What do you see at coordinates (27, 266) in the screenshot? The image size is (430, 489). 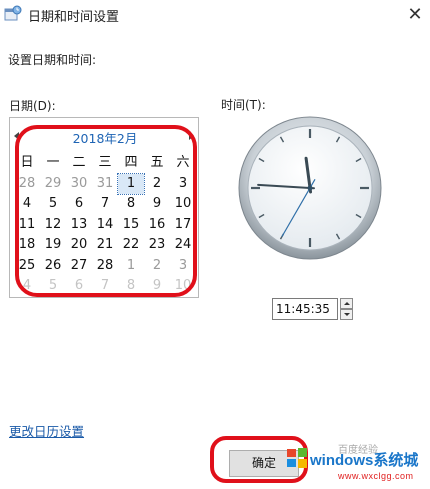 I see `calendar-day: 25` at bounding box center [27, 266].